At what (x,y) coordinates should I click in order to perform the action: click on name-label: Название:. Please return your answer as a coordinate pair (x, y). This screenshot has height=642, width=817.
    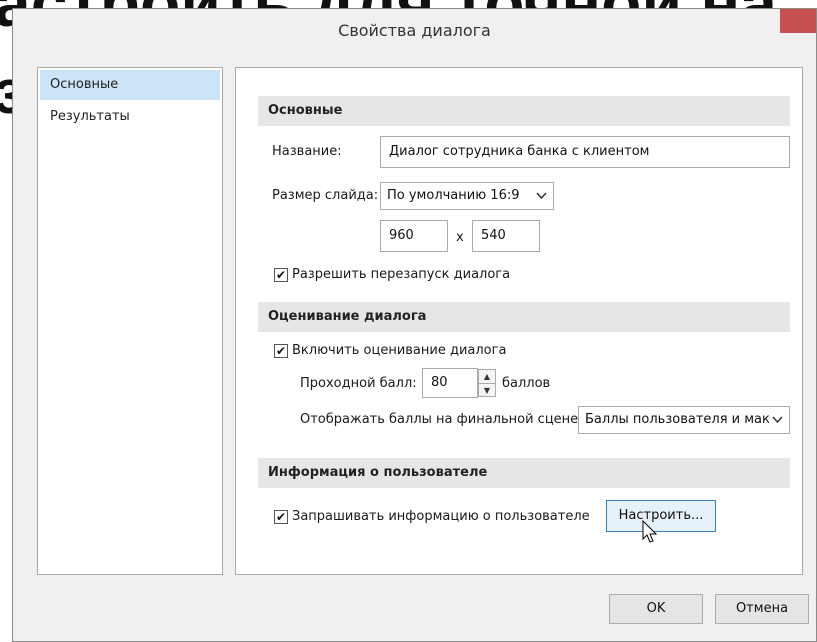
    Looking at the image, I should click on (307, 151).